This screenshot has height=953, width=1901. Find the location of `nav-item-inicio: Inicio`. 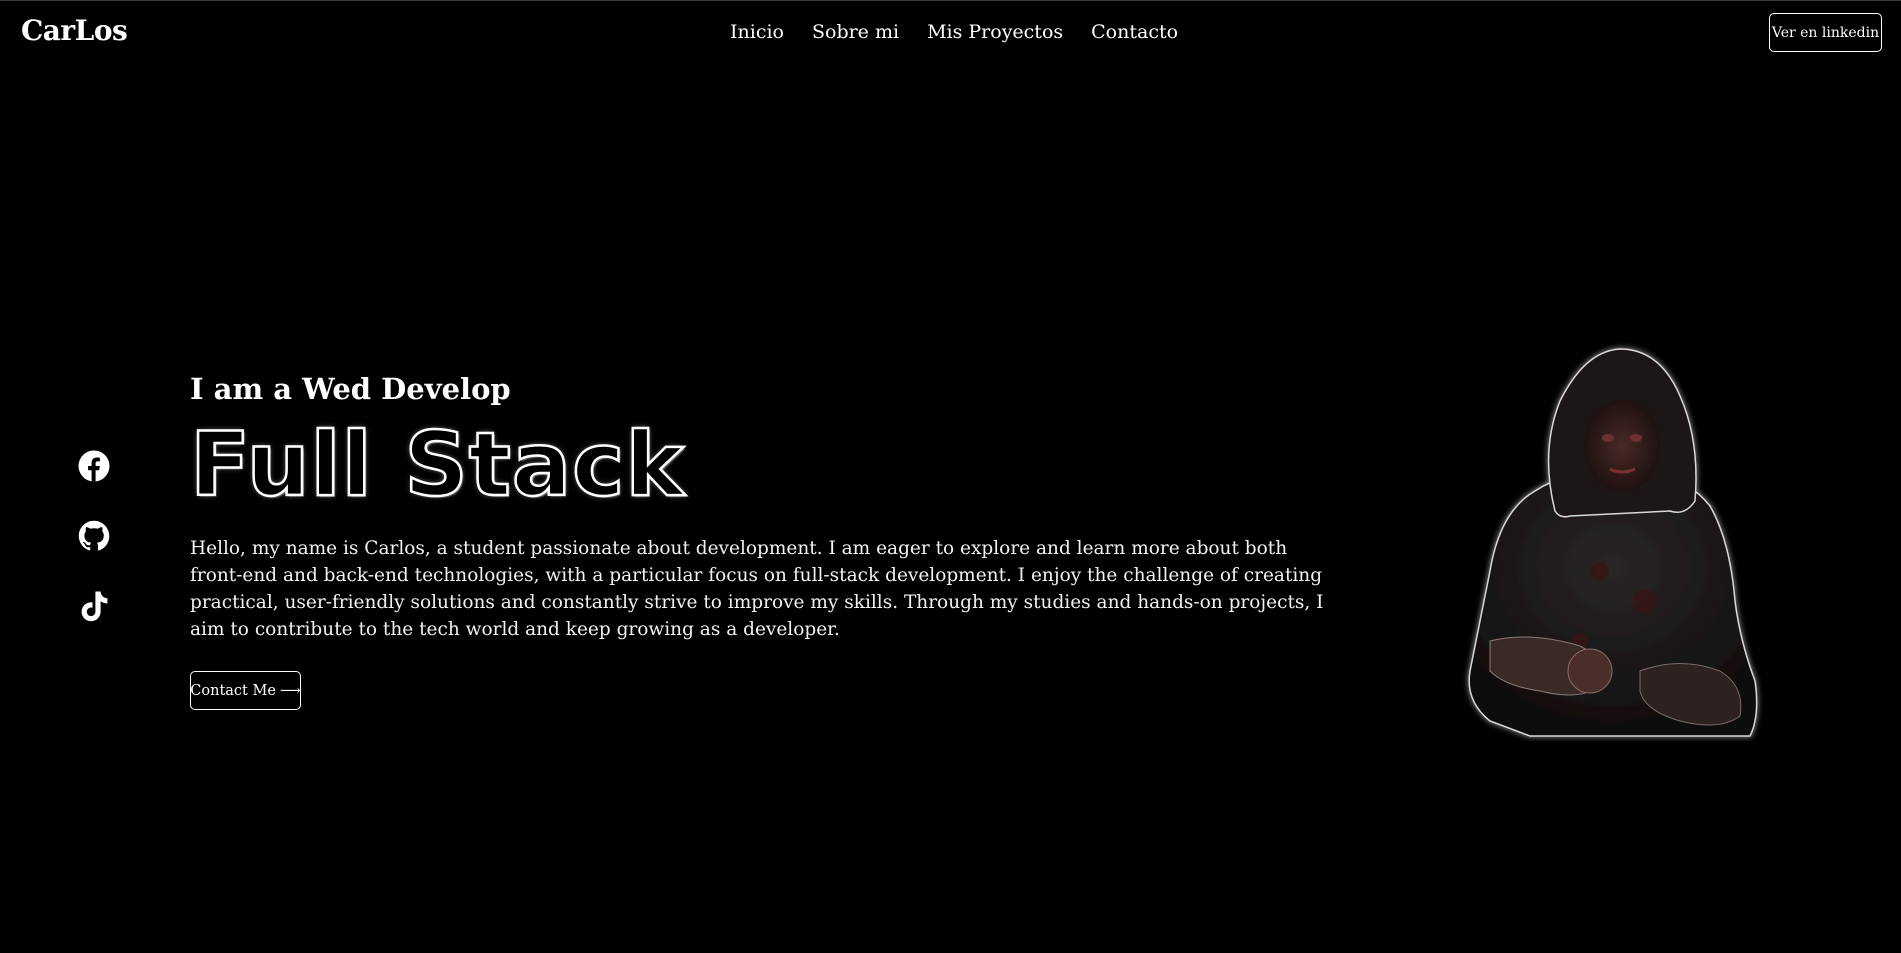

nav-item-inicio: Inicio is located at coordinates (757, 32).